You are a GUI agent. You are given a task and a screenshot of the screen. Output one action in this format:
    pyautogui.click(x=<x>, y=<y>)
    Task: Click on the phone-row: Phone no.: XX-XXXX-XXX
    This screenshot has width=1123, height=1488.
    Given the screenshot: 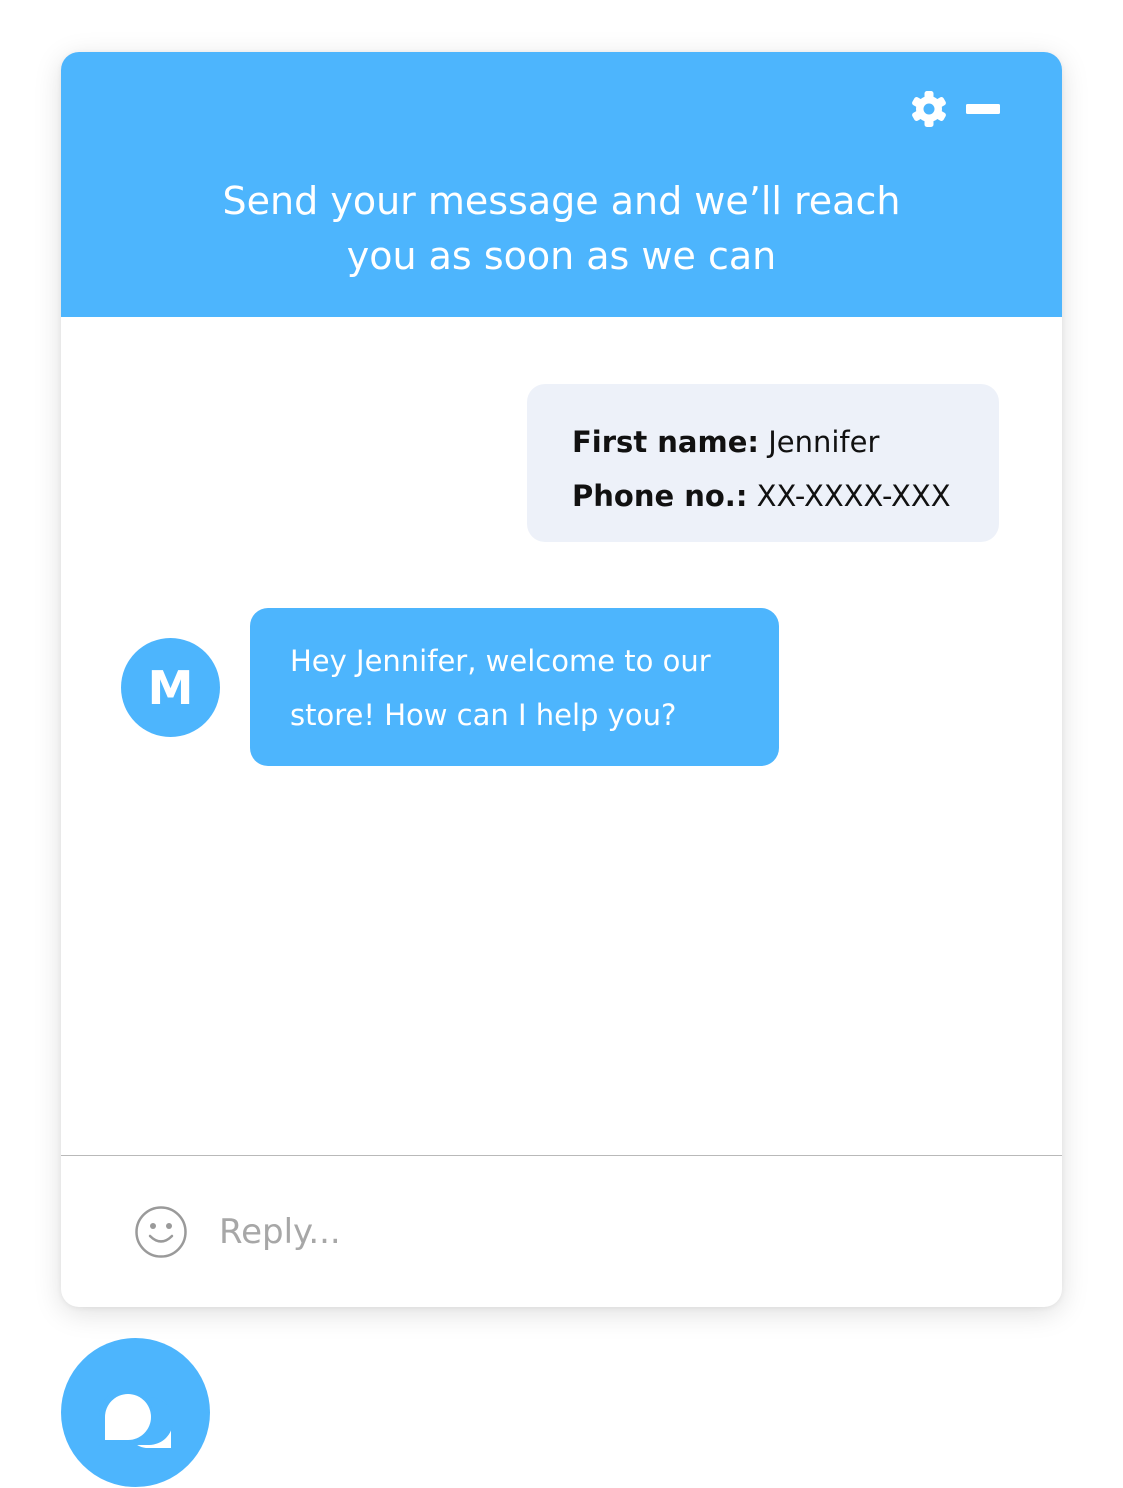 What is the action you would take?
    pyautogui.click(x=785, y=496)
    